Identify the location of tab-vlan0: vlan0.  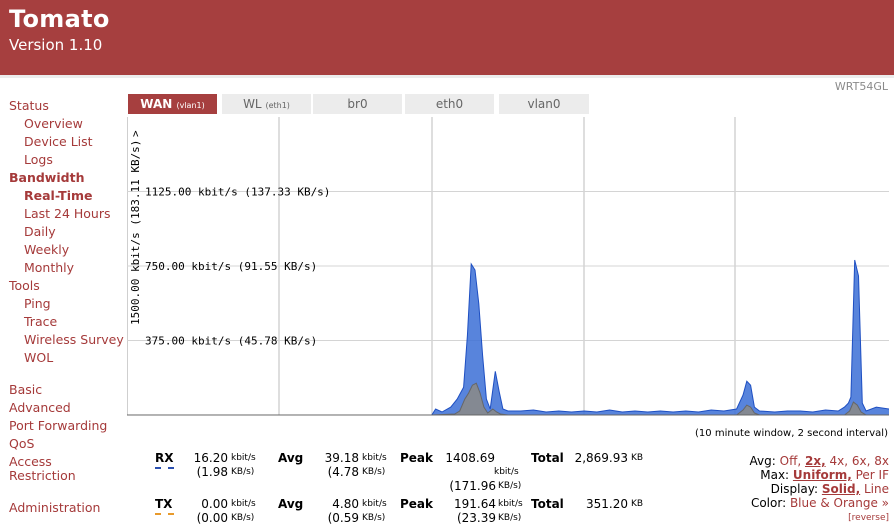
(544, 104).